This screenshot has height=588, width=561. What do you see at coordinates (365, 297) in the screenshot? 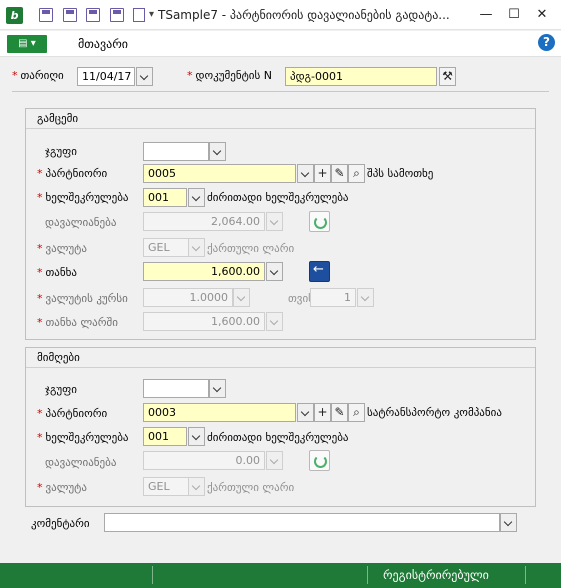
I see `issuer-per-dropdown-button` at bounding box center [365, 297].